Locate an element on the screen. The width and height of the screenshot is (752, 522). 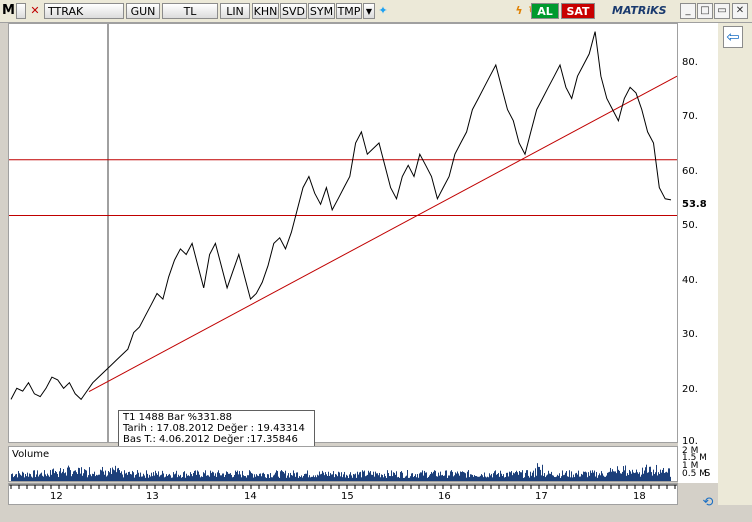
s-button: S is located at coordinates (707, 473).